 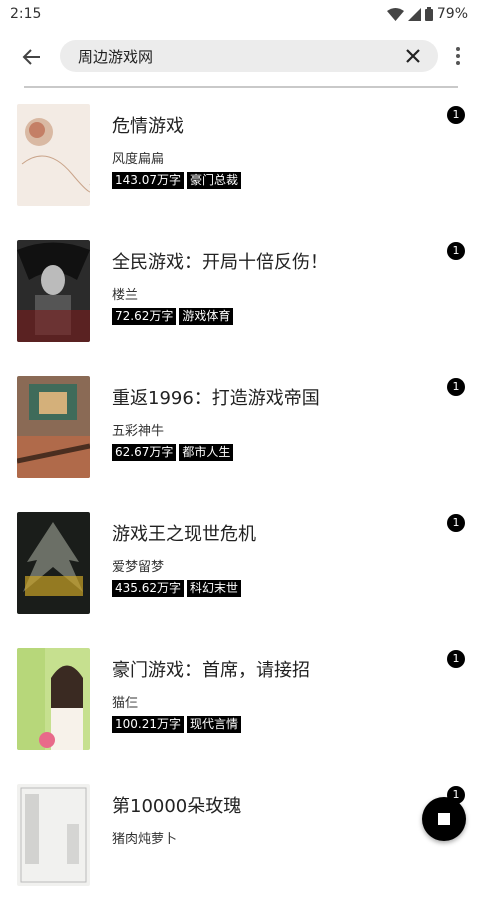 I want to click on word-count-tag: 100.21万字, so click(x=148, y=724).